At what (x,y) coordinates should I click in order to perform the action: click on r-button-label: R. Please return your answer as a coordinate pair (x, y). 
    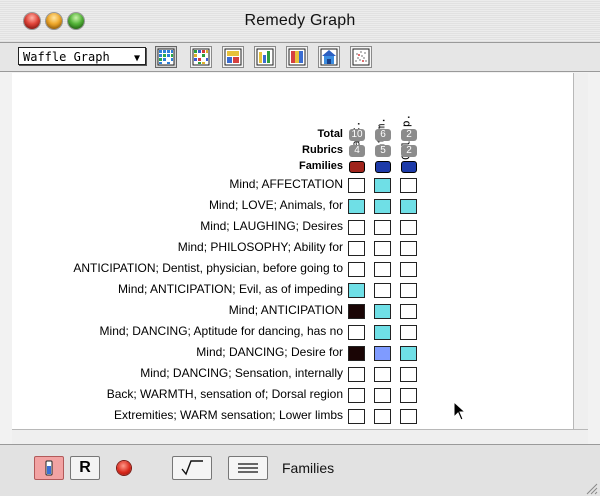
    Looking at the image, I should click on (85, 467).